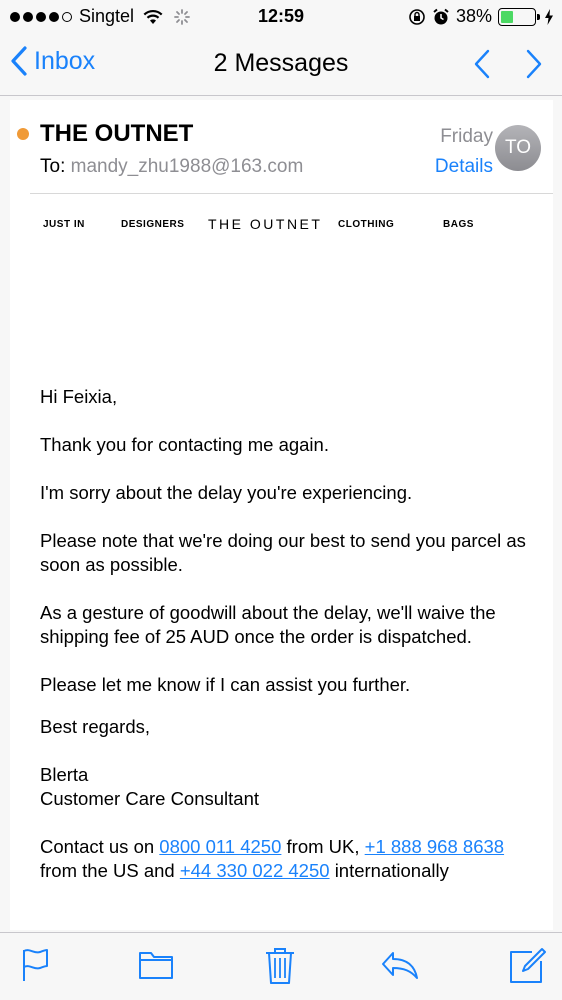 The width and height of the screenshot is (562, 1000). What do you see at coordinates (391, 870) in the screenshot?
I see `contact-text: internationally` at bounding box center [391, 870].